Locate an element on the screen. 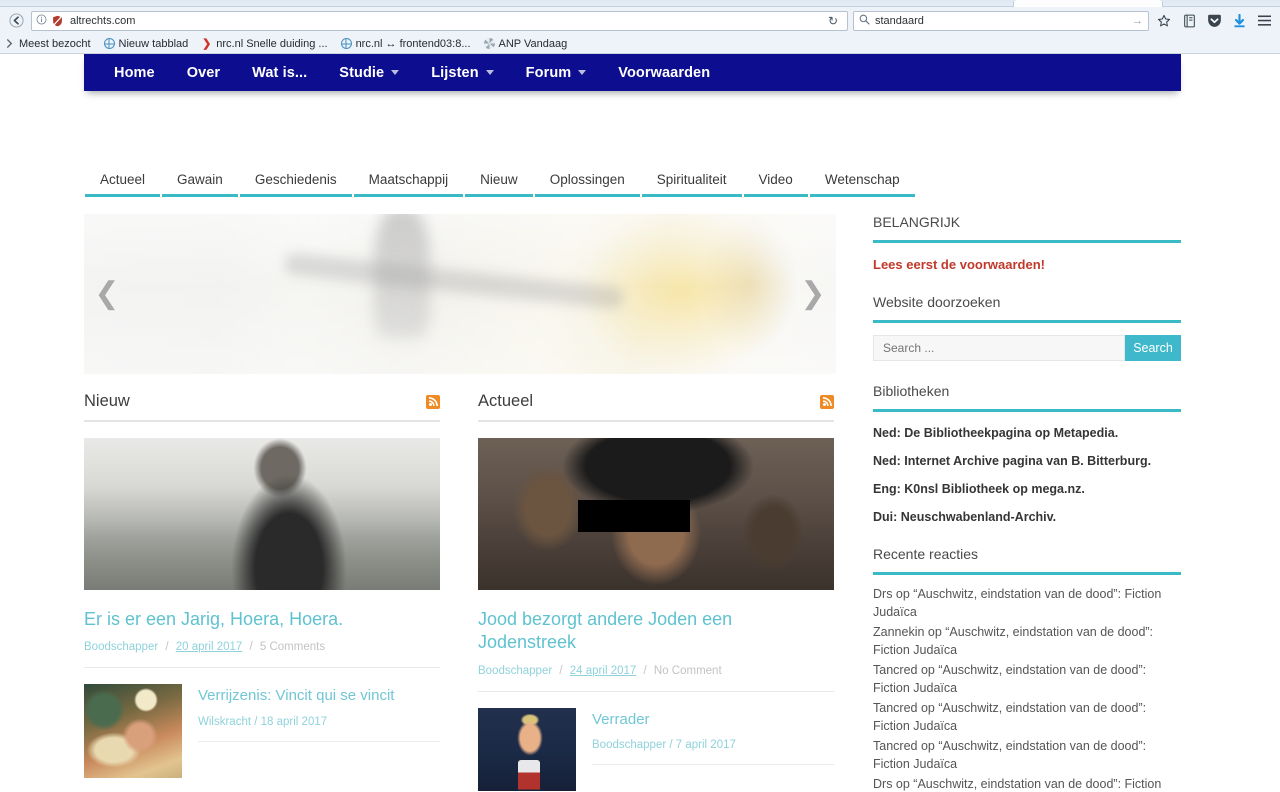 This screenshot has width=1280, height=792. hero-slider: ❮ ❯ is located at coordinates (460, 294).